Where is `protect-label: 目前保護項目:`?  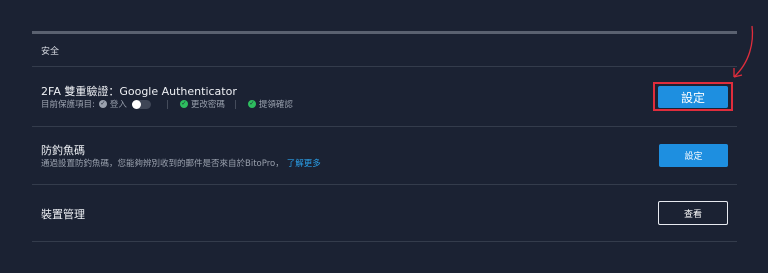 protect-label: 目前保護項目: is located at coordinates (68, 105).